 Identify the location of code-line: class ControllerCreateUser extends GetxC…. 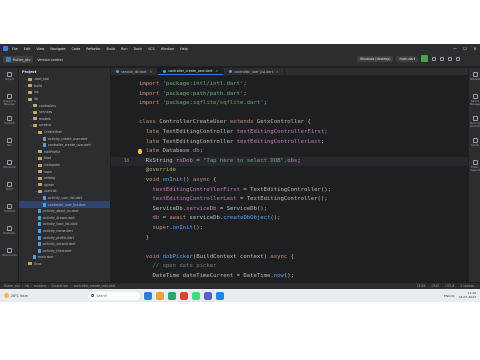
(225, 122).